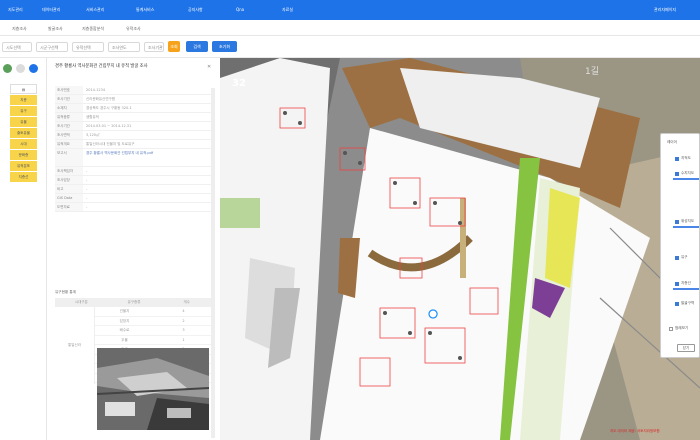 The height and width of the screenshot is (440, 700). I want to click on field-row: GIS Data -, so click(134, 198).